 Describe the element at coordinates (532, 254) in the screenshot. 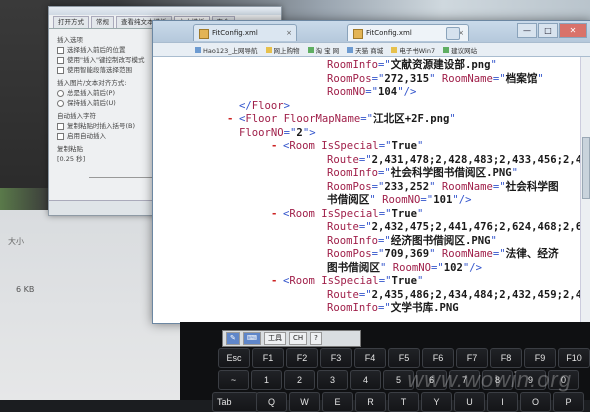

I see `xml-value: 法律、经济` at that location.